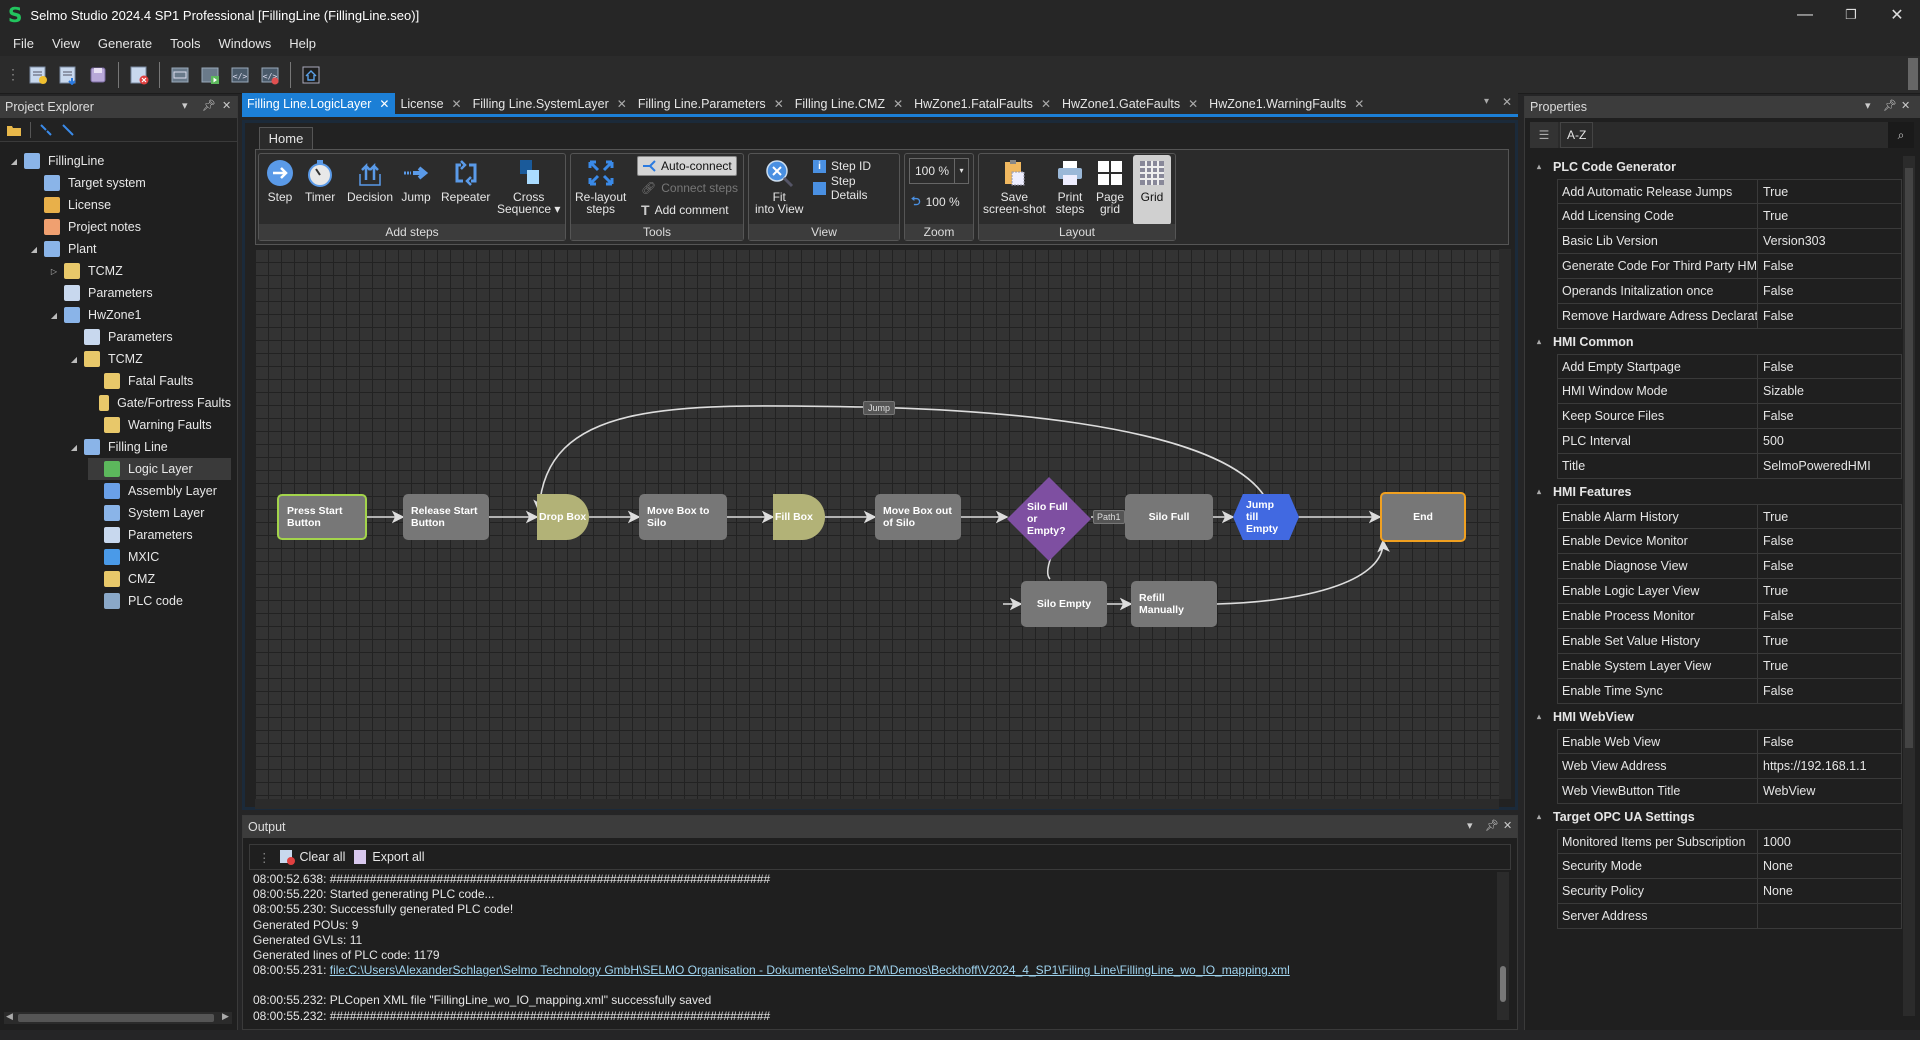 Image resolution: width=1920 pixels, height=1040 pixels. Describe the element at coordinates (939, 171) in the screenshot. I see `zoom-select: 100 % ▾` at that location.